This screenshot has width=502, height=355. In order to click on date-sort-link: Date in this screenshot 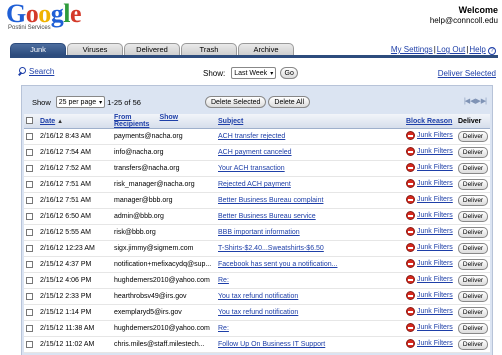, I will do `click(47, 121)`.